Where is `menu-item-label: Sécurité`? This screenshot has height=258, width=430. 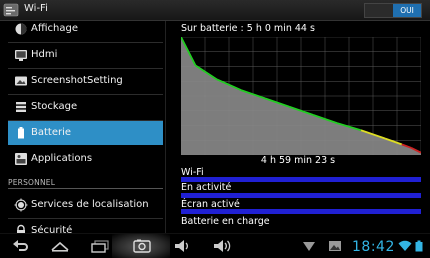 menu-item-label: Sécurité is located at coordinates (52, 229).